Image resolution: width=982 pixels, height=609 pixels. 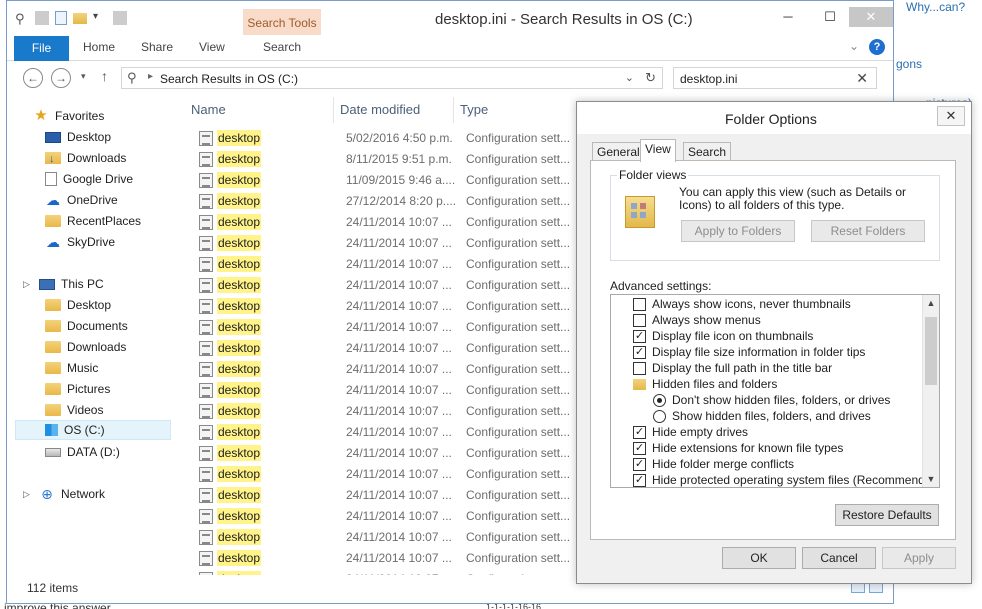 I want to click on nav-item-onedrive: ☁ OneDrive, so click(x=81, y=200).